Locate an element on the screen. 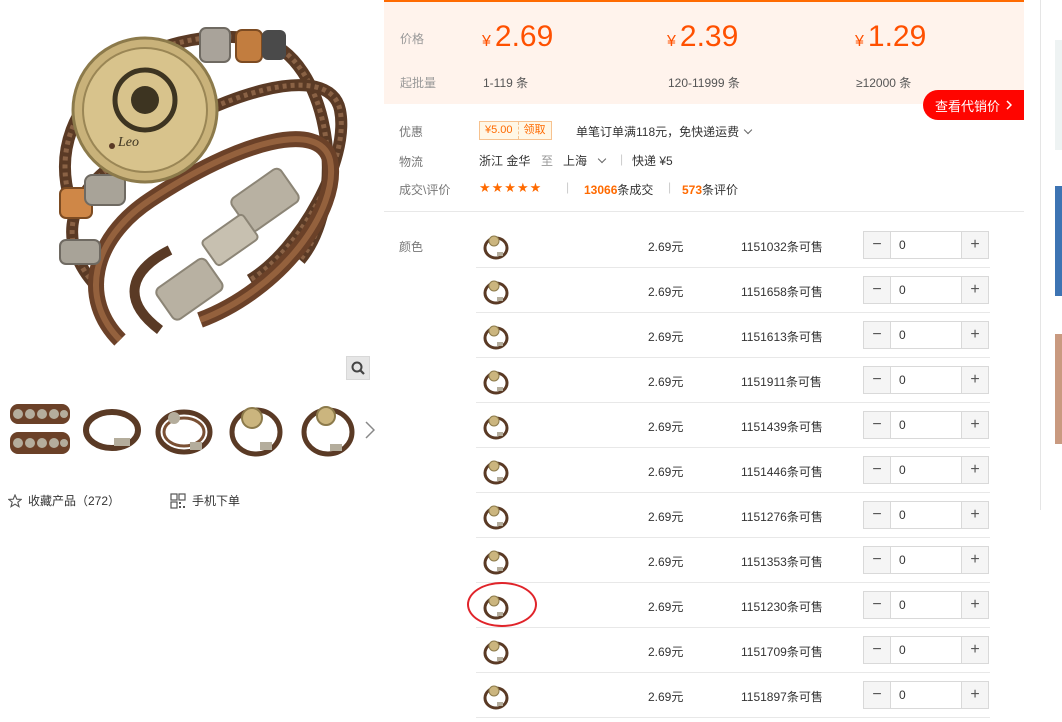 The height and width of the screenshot is (722, 1062). bracelet-illustration: Leo is located at coordinates (203, 186).